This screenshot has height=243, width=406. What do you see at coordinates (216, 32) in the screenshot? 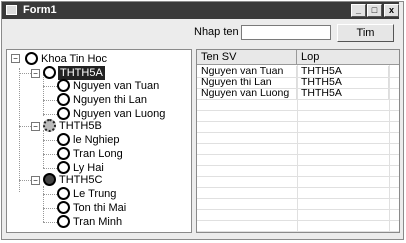
I see `search-label: Nhap ten` at bounding box center [216, 32].